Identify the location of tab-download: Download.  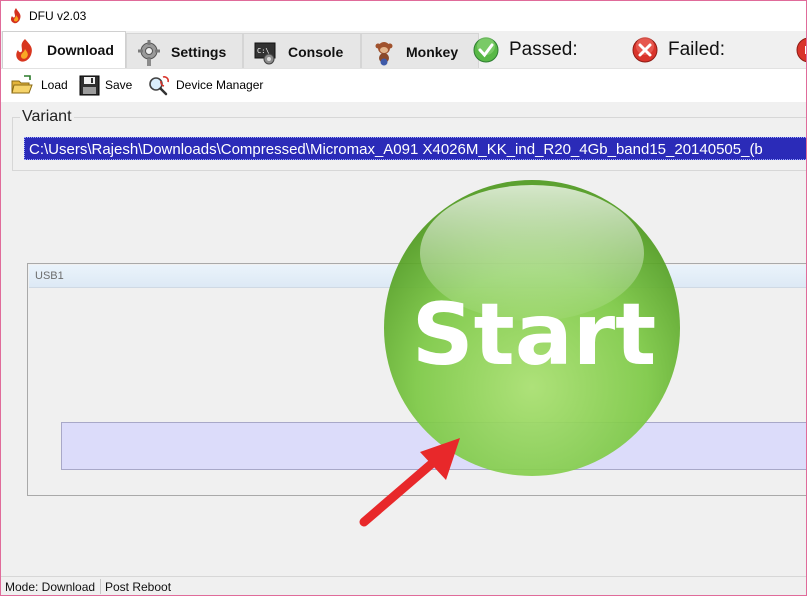
(64, 50).